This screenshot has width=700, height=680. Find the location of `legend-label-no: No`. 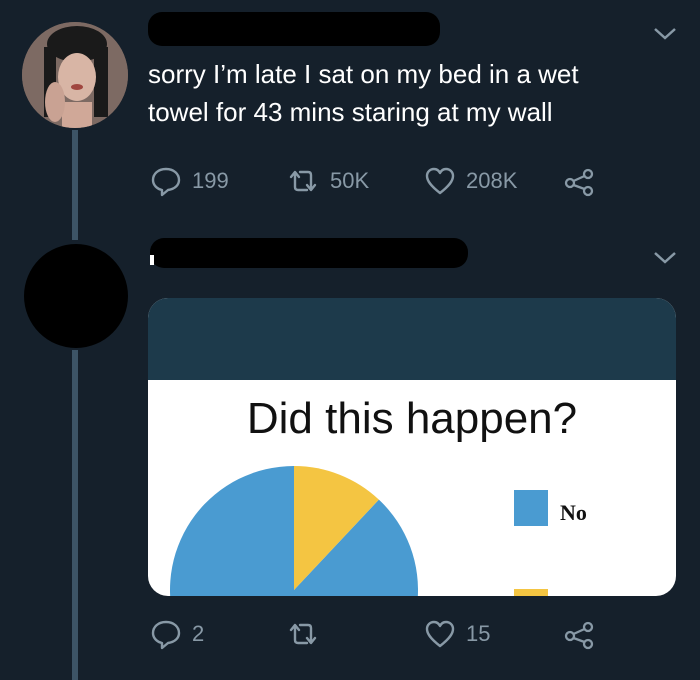

legend-label-no: No is located at coordinates (573, 512).